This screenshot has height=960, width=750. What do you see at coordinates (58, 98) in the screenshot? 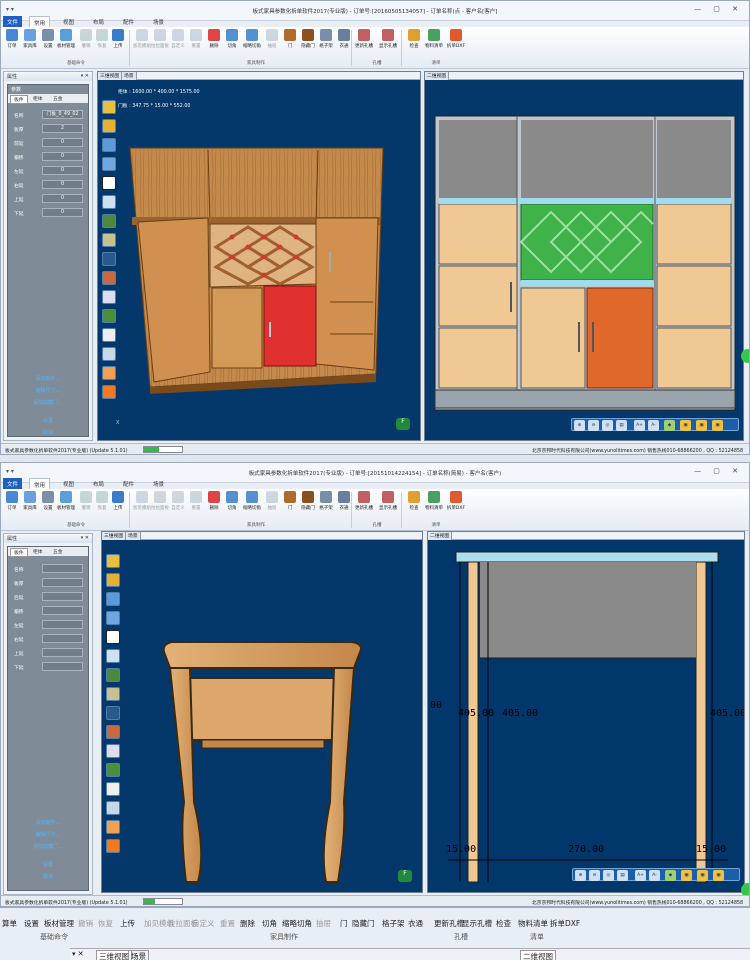
I see `ptab-hardware: 五金` at bounding box center [58, 98].